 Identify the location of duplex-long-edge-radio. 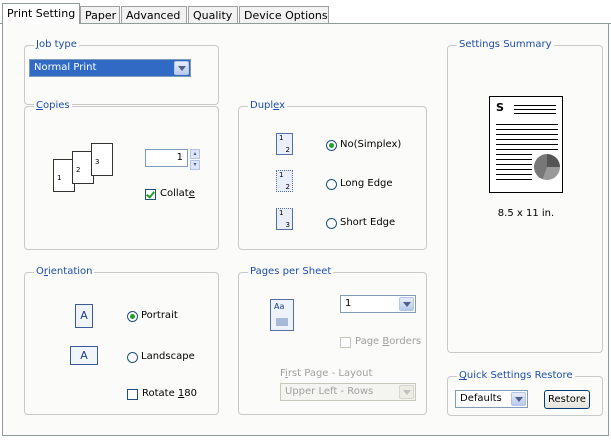
(331, 184).